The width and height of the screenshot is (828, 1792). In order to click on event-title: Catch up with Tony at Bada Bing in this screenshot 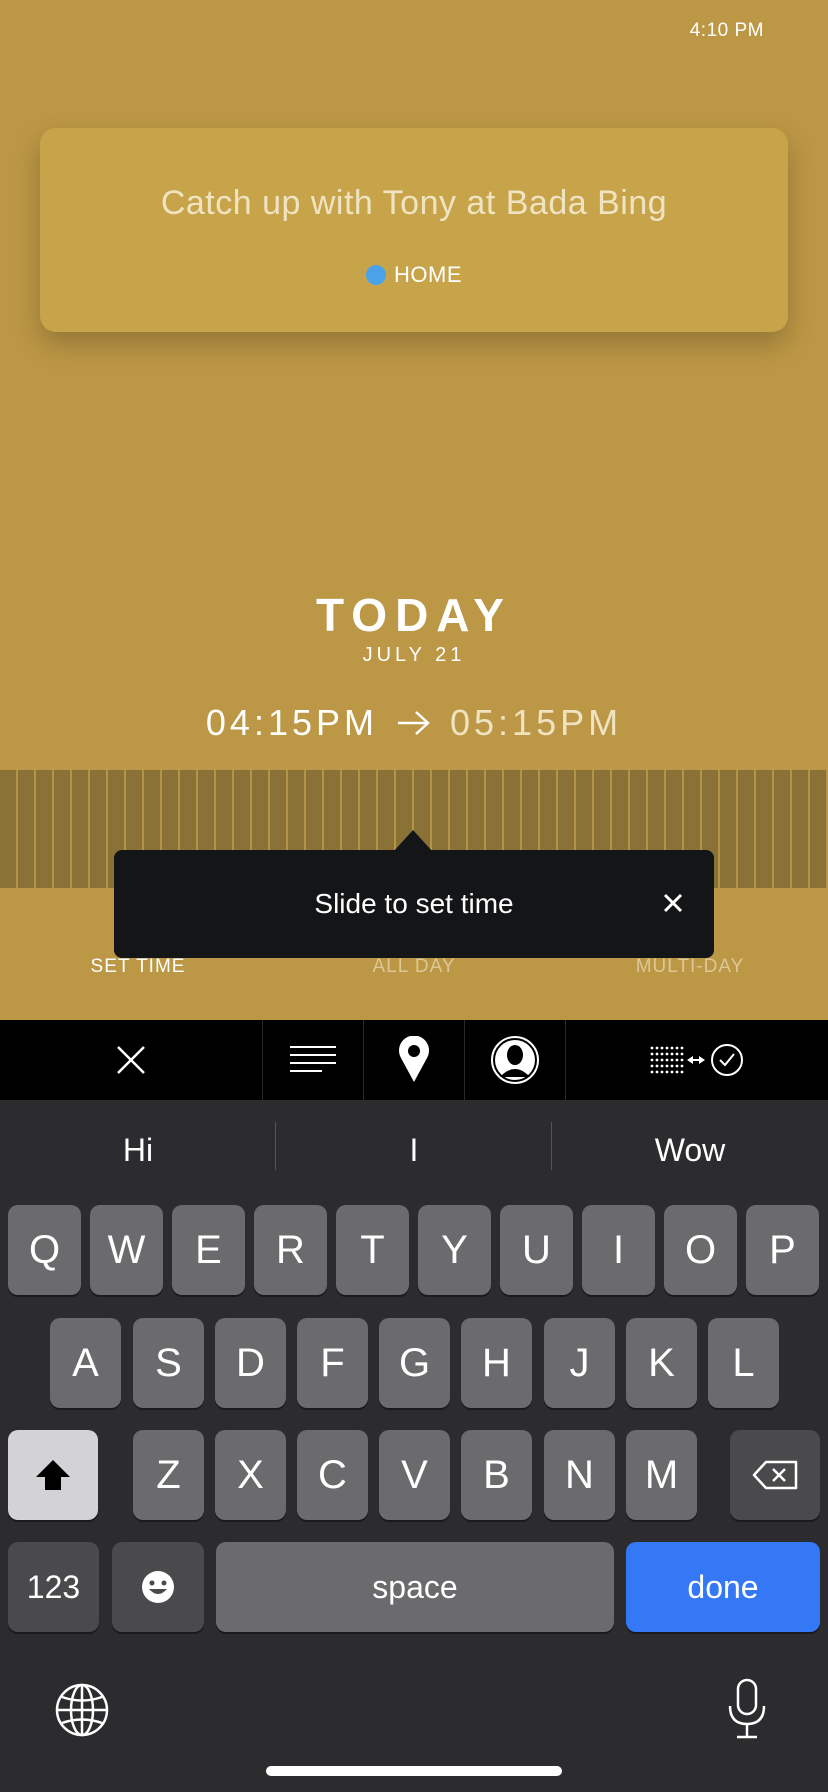, I will do `click(414, 203)`.